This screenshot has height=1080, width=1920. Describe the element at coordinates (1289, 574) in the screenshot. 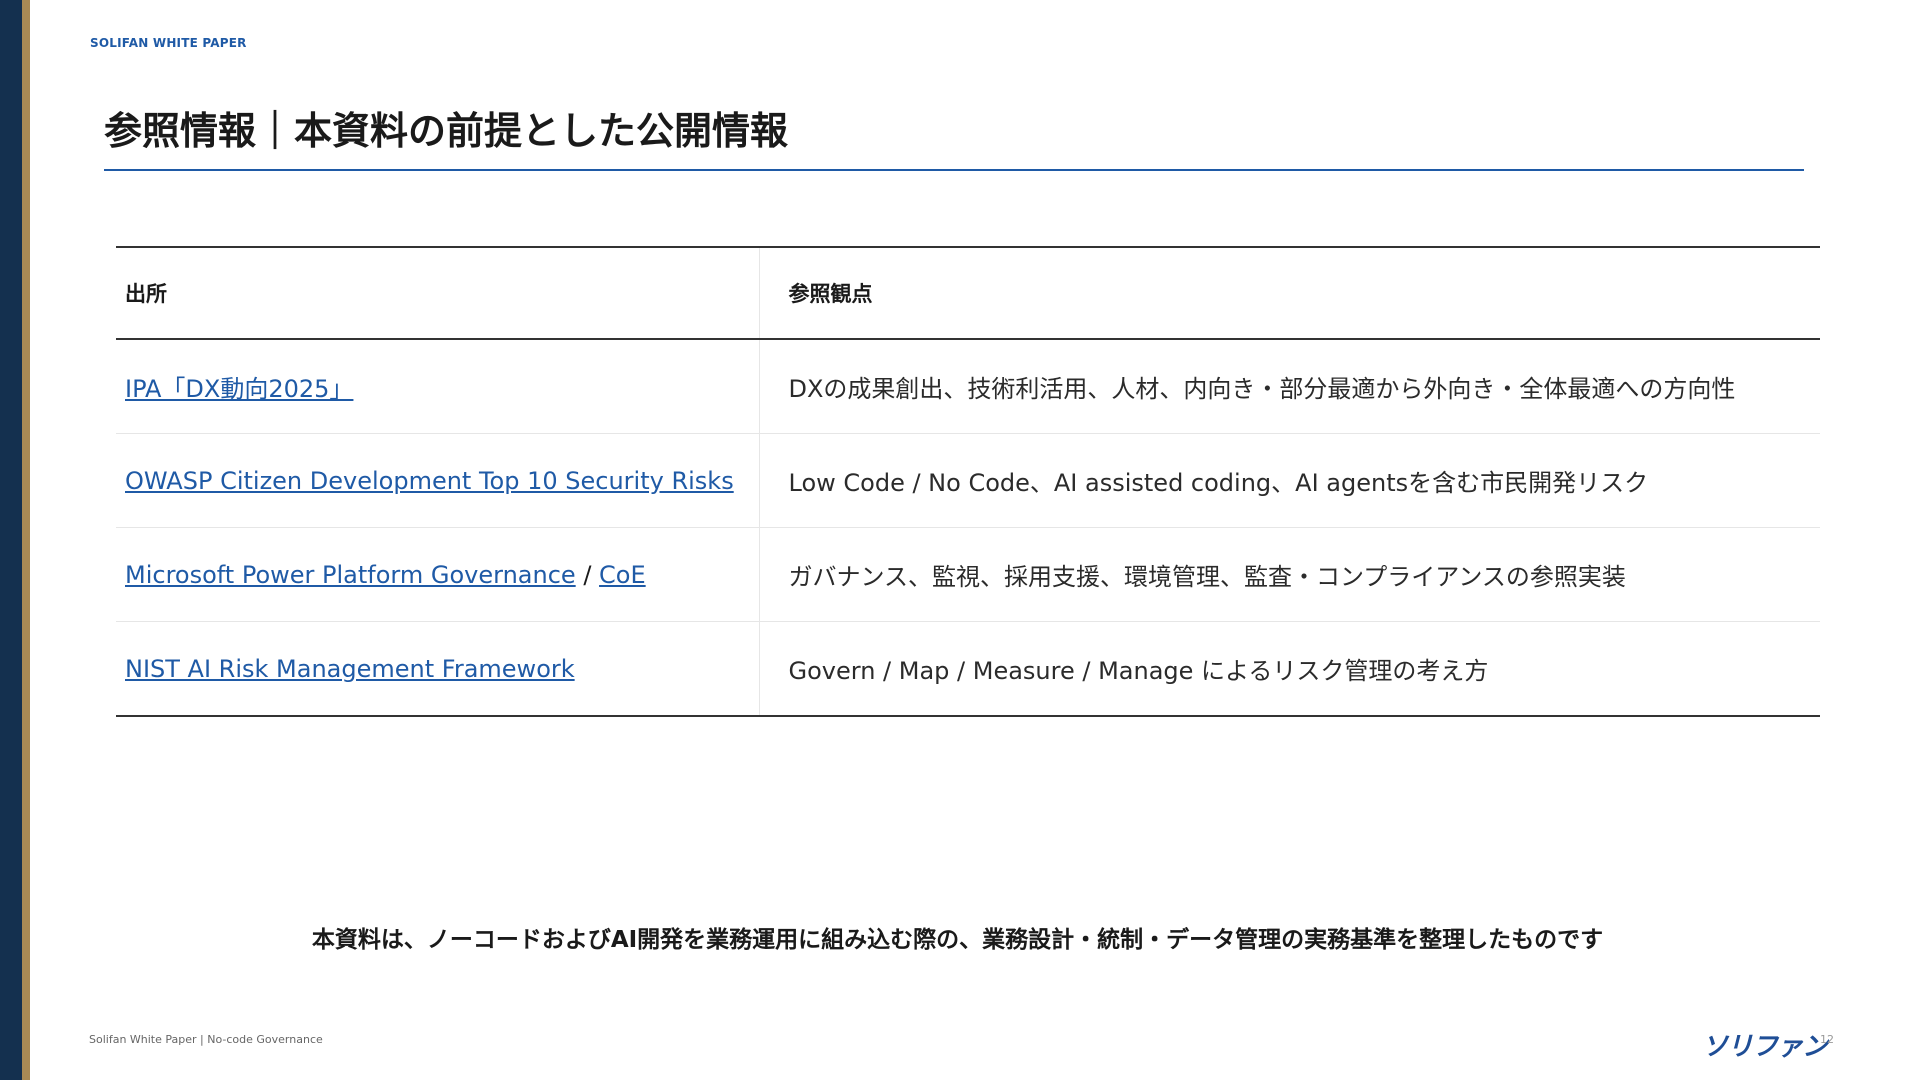

I see `perspective-cell: ガバナンス、監視、採用支援、環境管理、監査・コンプライアンスの参照実装` at that location.